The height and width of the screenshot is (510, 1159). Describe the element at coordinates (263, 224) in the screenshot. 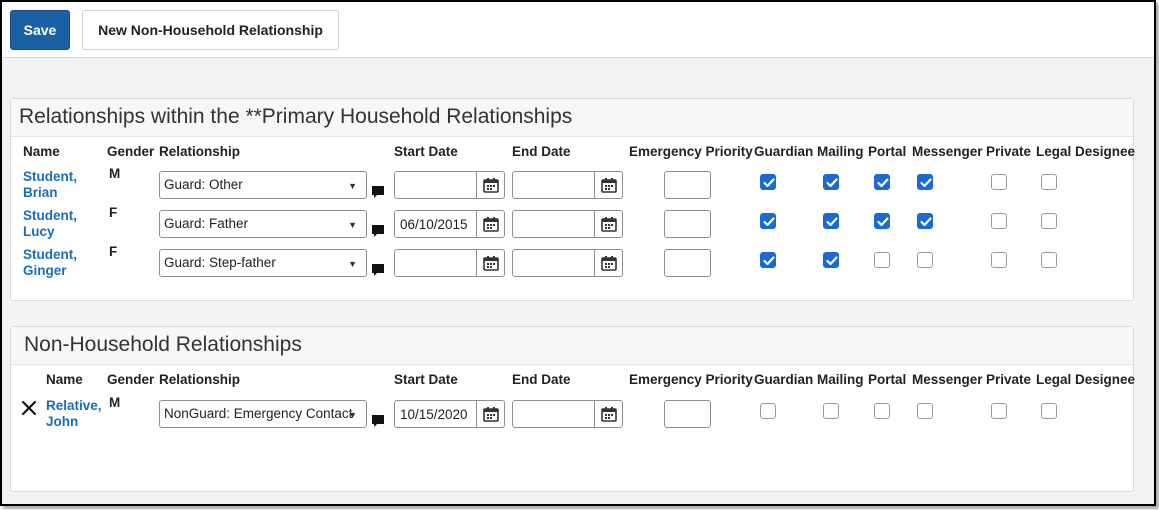

I see `relationship-select: Guard: Father ▼` at that location.